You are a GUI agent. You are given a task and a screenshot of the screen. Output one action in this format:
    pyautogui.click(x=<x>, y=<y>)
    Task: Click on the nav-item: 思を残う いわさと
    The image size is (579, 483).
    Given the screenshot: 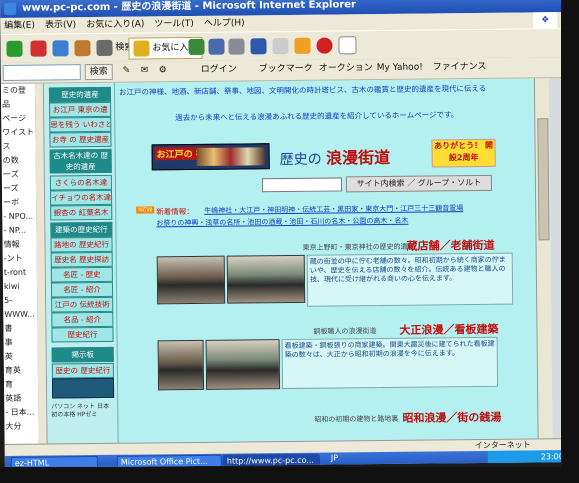 What is the action you would take?
    pyautogui.click(x=80, y=124)
    